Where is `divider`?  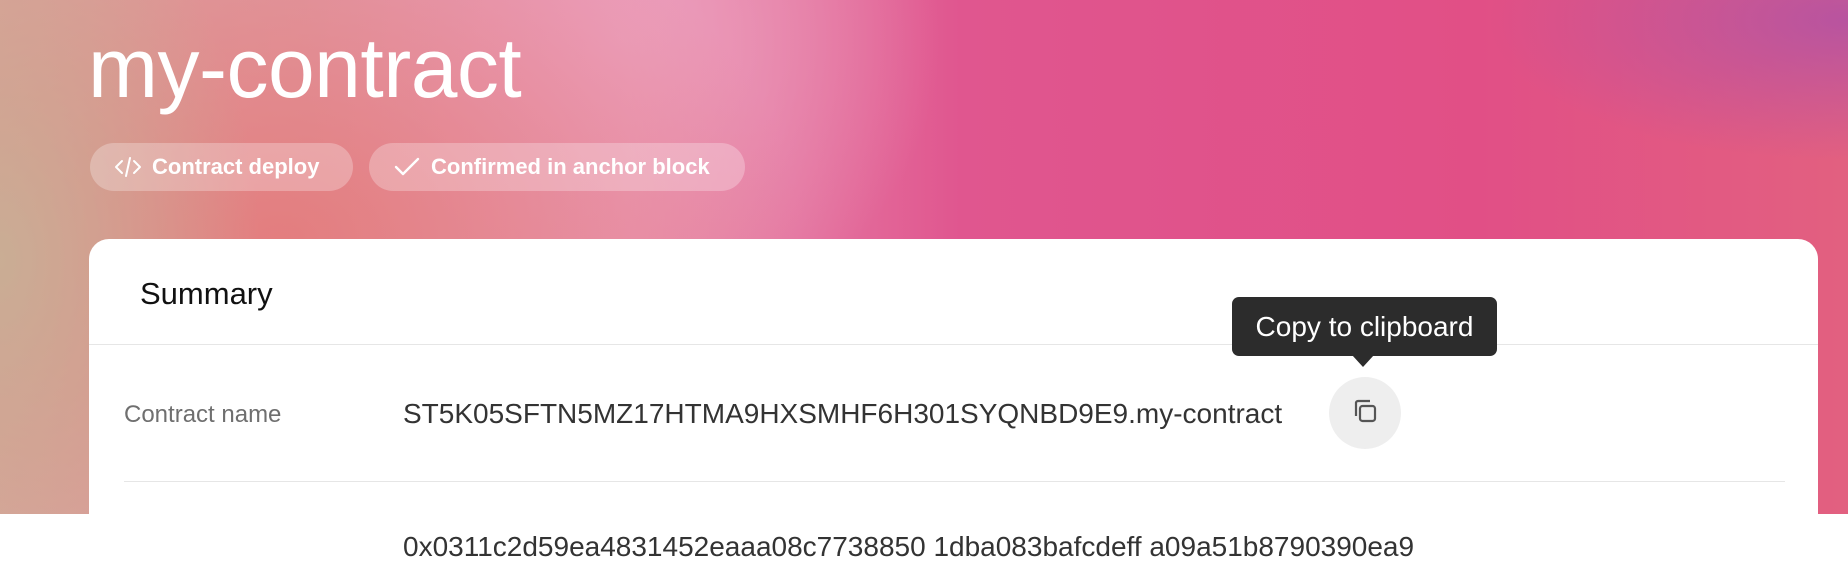
divider is located at coordinates (953, 344).